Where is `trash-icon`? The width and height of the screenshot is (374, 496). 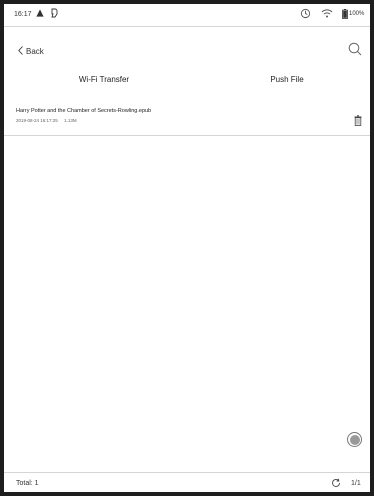 trash-icon is located at coordinates (358, 119).